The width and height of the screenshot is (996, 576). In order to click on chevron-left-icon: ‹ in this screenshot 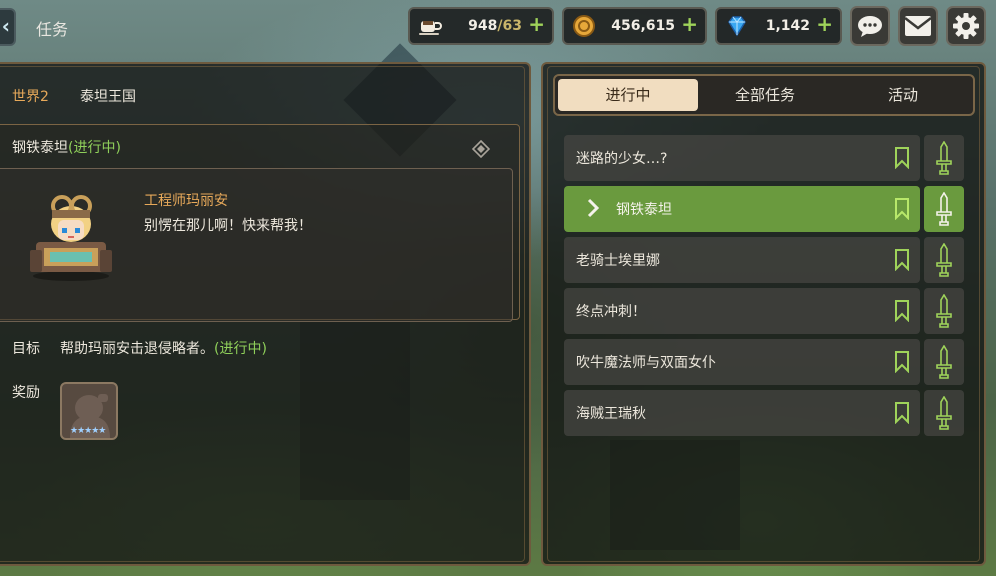, I will do `click(5, 26)`.